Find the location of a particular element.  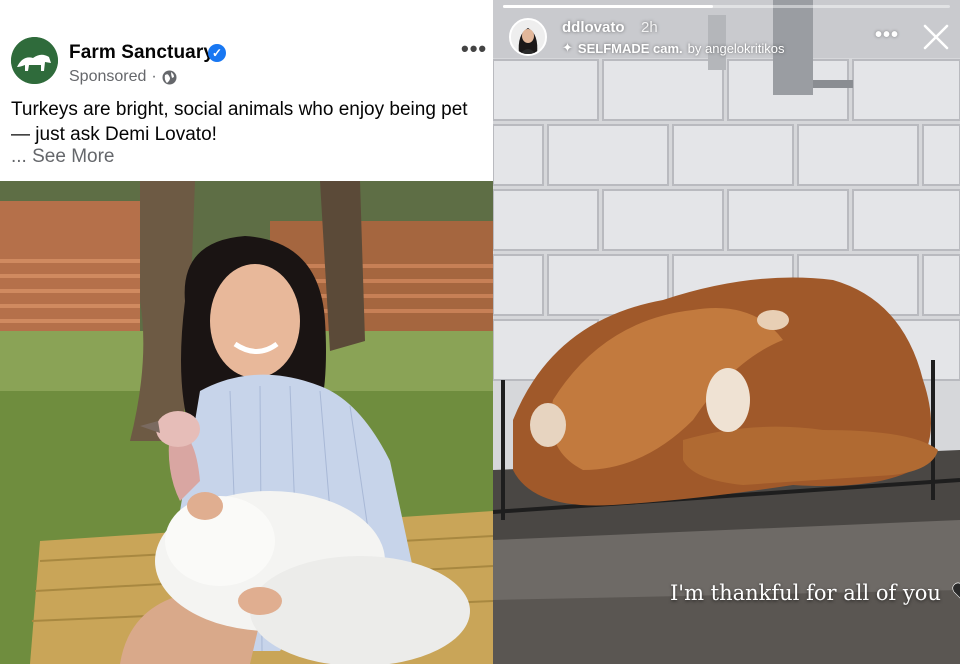

see-more-link: ... See More is located at coordinates (63, 157).